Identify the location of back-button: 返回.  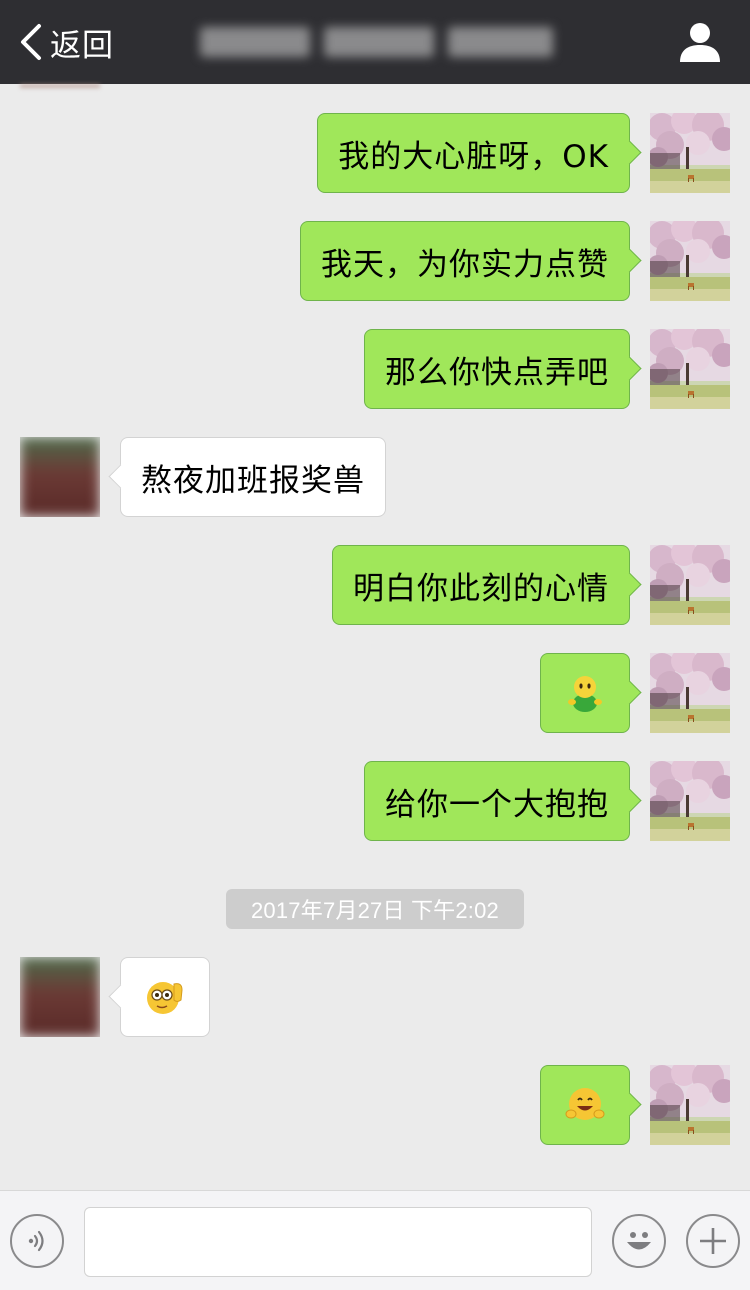
(66, 42).